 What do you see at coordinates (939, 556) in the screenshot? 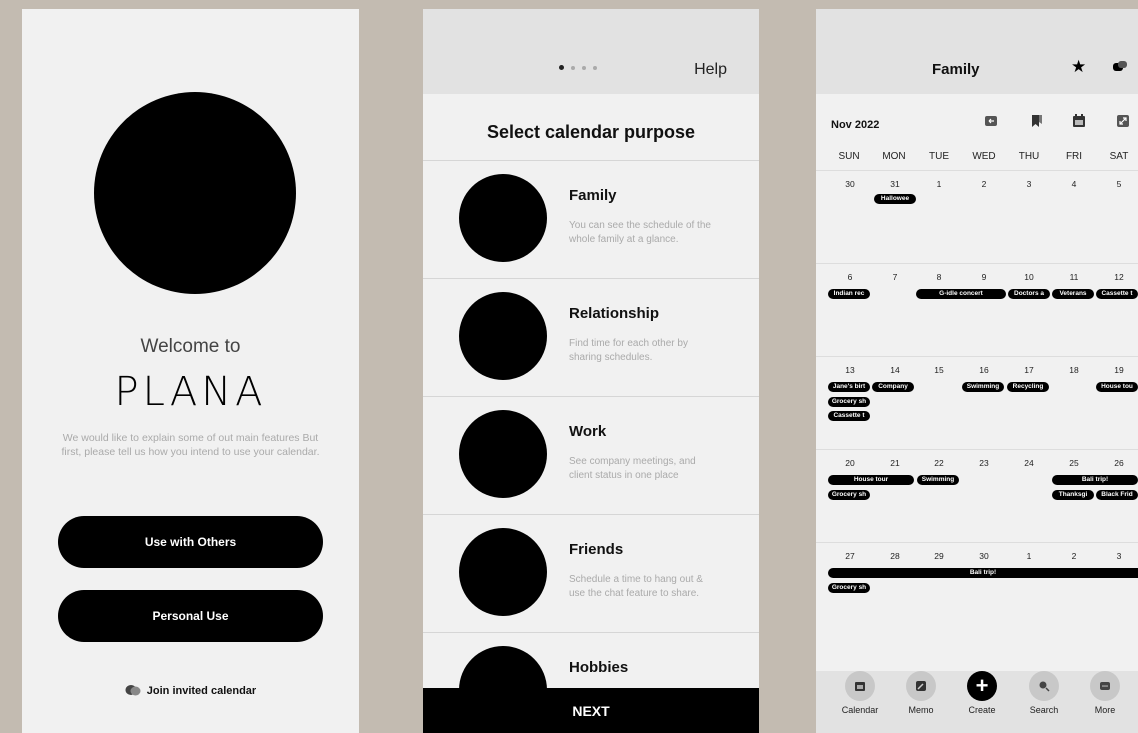
I see `day-cell: 29` at bounding box center [939, 556].